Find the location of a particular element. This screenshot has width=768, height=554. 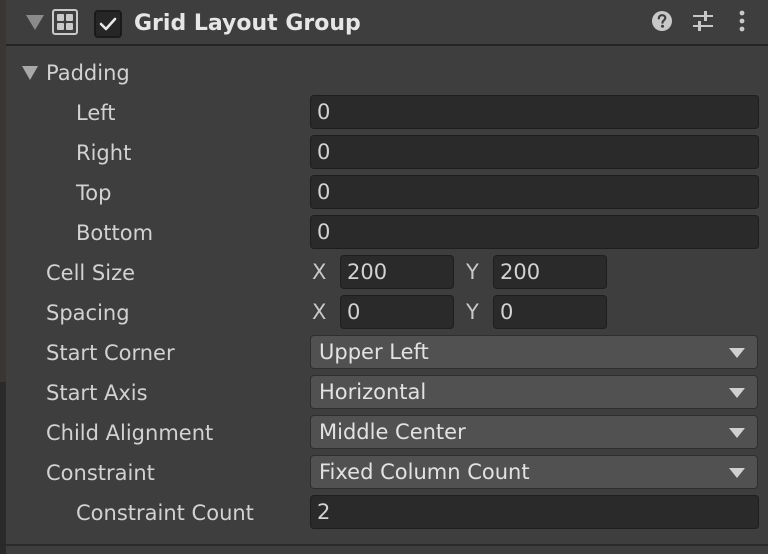

cell-size-x-label: X is located at coordinates (319, 272).